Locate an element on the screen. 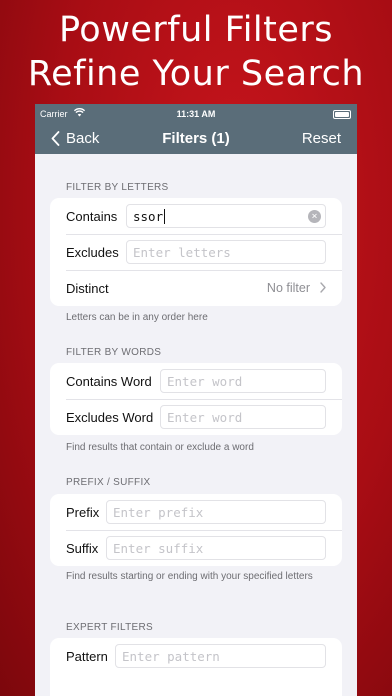 This screenshot has height=696, width=392. contains-word-label: Contains Word is located at coordinates (109, 381).